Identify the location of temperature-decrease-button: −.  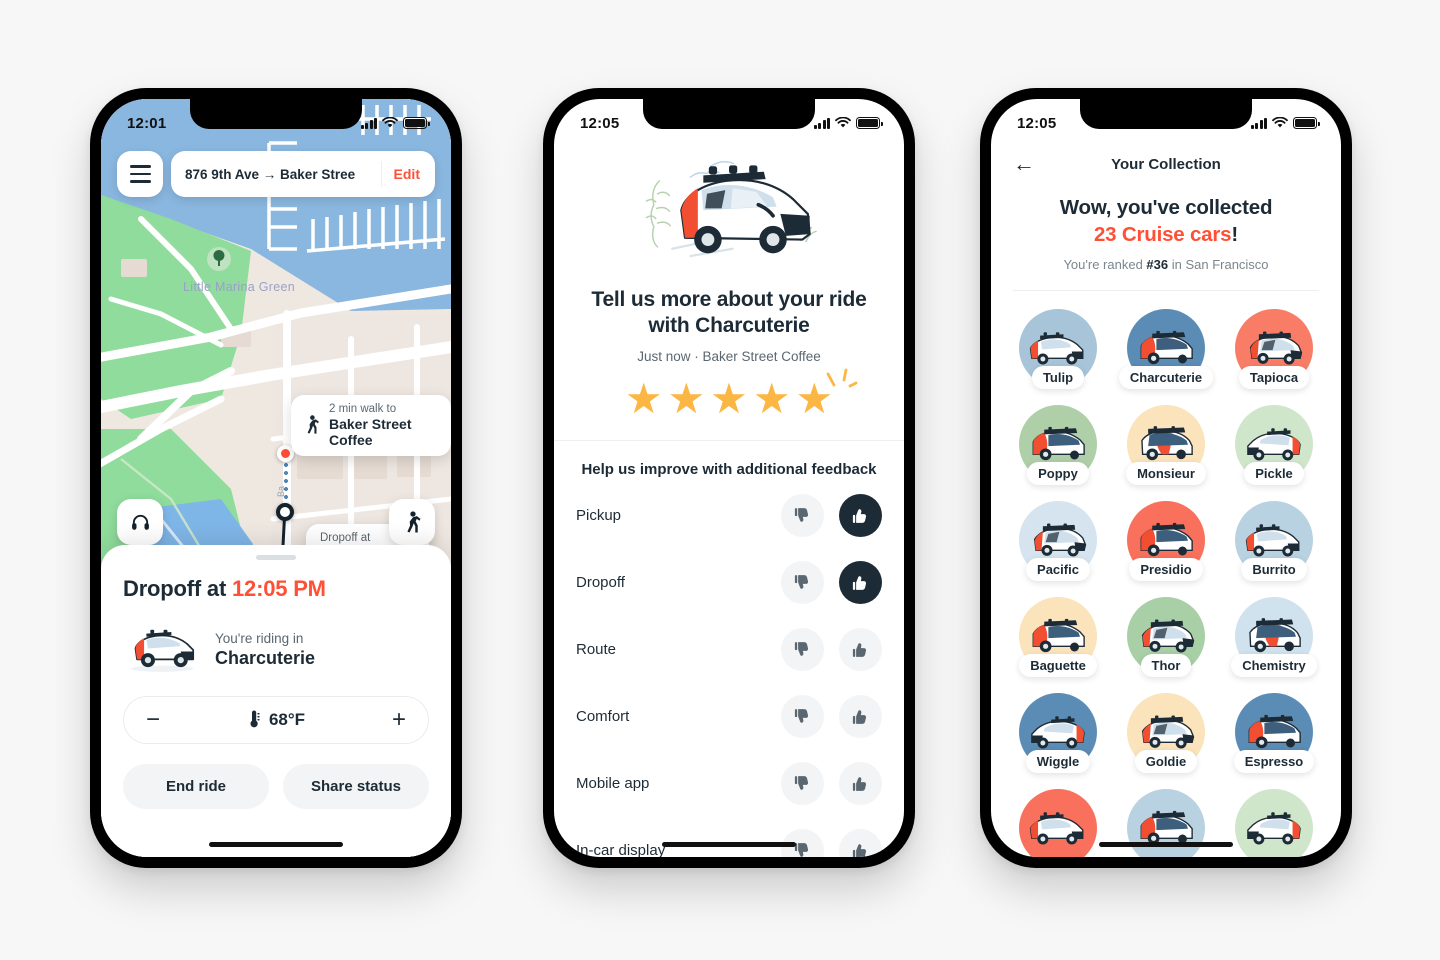
(153, 719).